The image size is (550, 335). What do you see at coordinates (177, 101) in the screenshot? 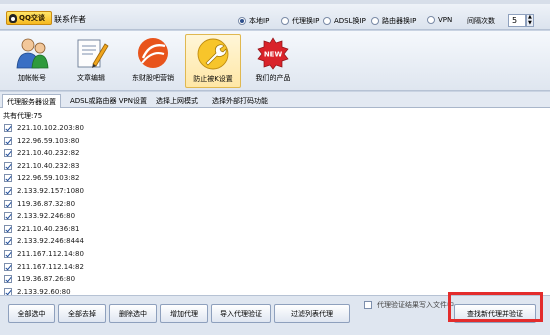
I see `tab-network-mode: 选择上网模式` at bounding box center [177, 101].